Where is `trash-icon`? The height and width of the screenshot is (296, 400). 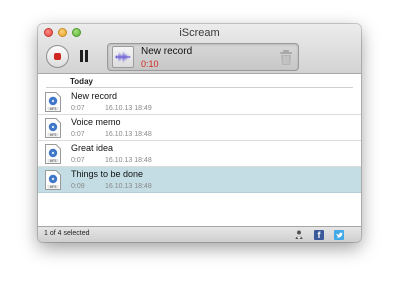 trash-icon is located at coordinates (286, 58).